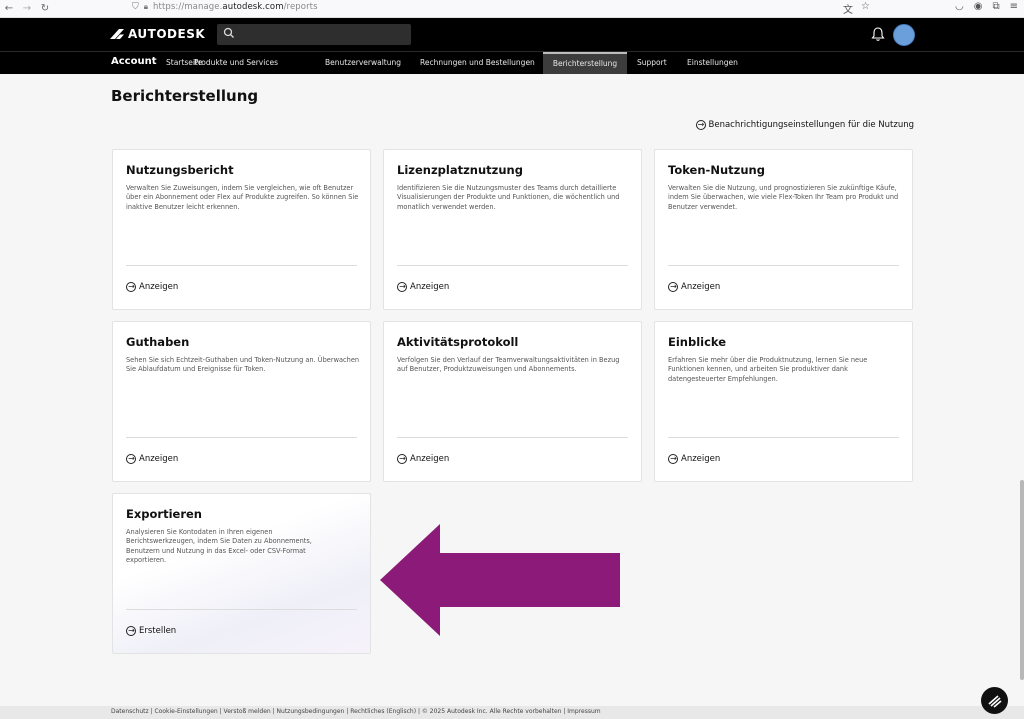 This screenshot has width=1024, height=719. Describe the element at coordinates (180, 170) in the screenshot. I see `card-title: Nutzungsbericht` at that location.